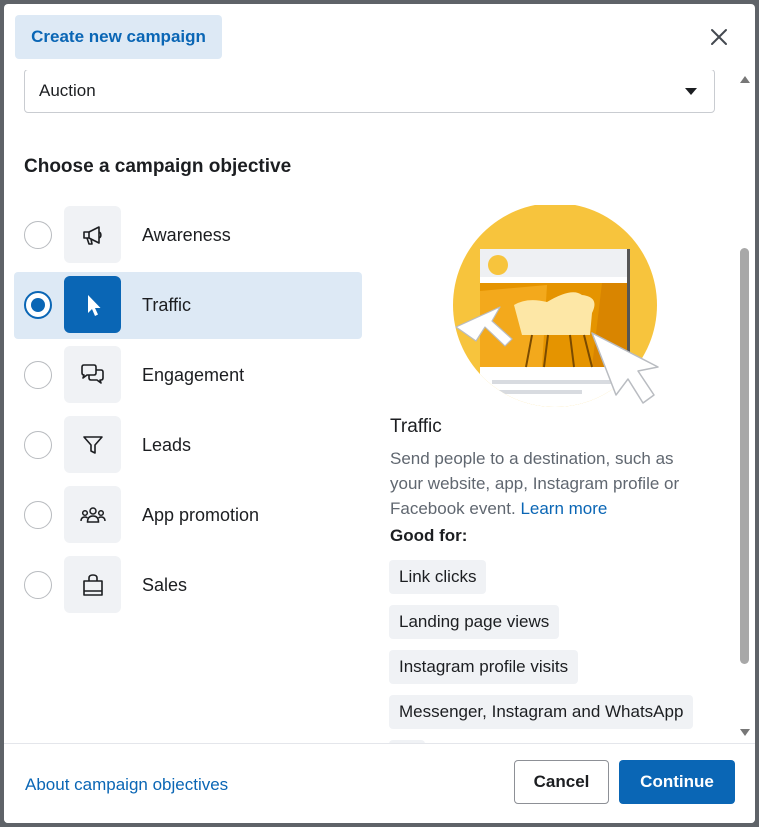 This screenshot has width=759, height=827. I want to click on objective-label: Engagement, so click(193, 375).